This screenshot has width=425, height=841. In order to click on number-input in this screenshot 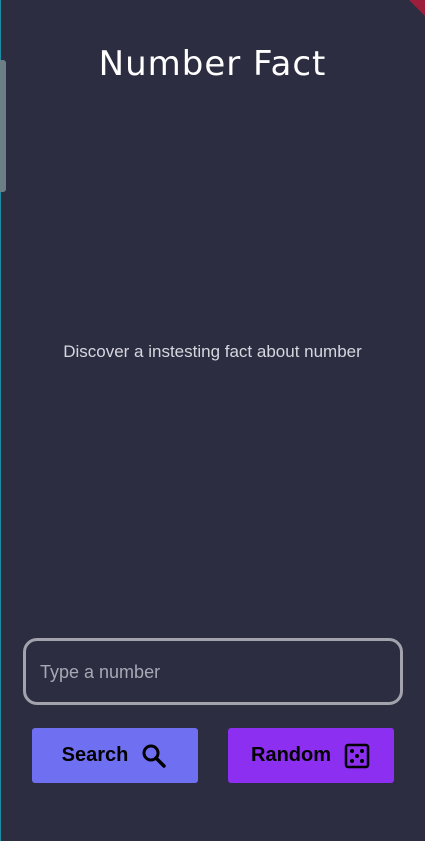, I will do `click(215, 672)`.